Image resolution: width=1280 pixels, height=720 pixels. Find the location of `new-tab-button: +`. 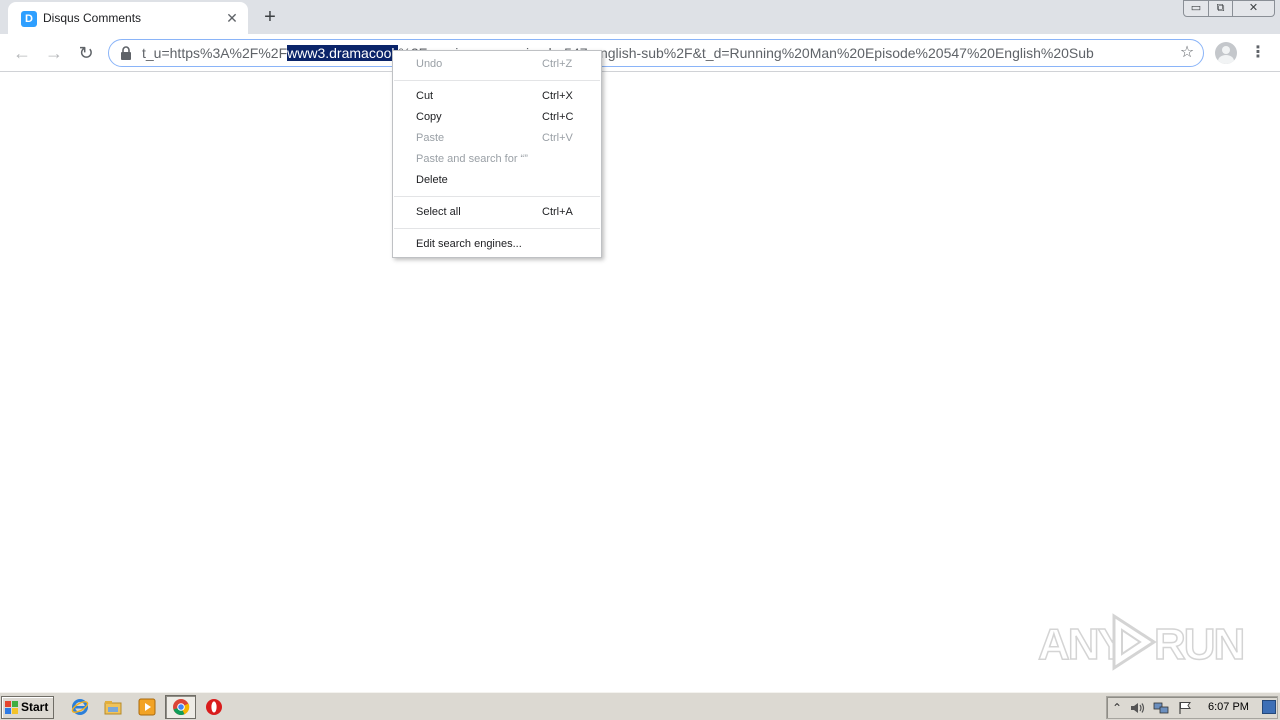

new-tab-button: + is located at coordinates (270, 17).